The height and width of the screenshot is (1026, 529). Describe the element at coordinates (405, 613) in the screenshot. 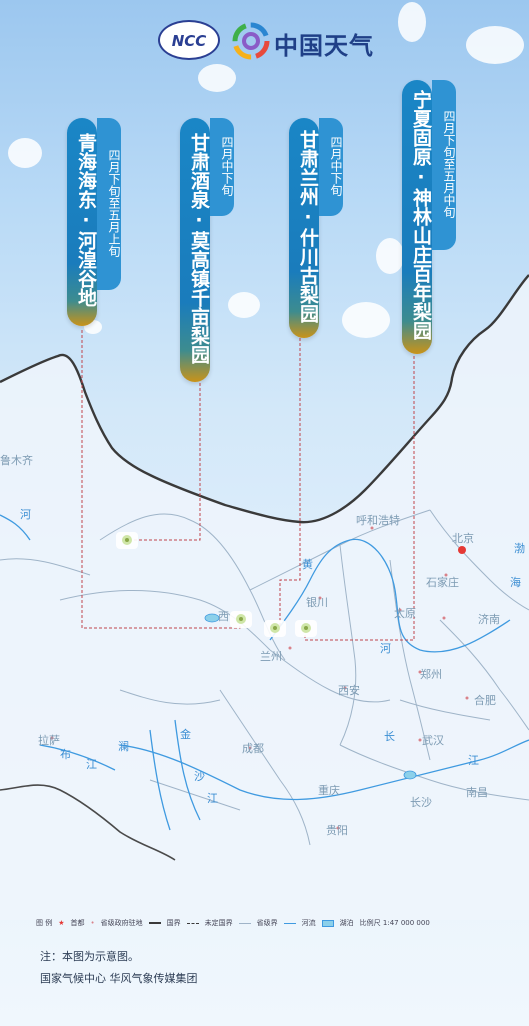

I see `city-taiyuan: 太原` at that location.